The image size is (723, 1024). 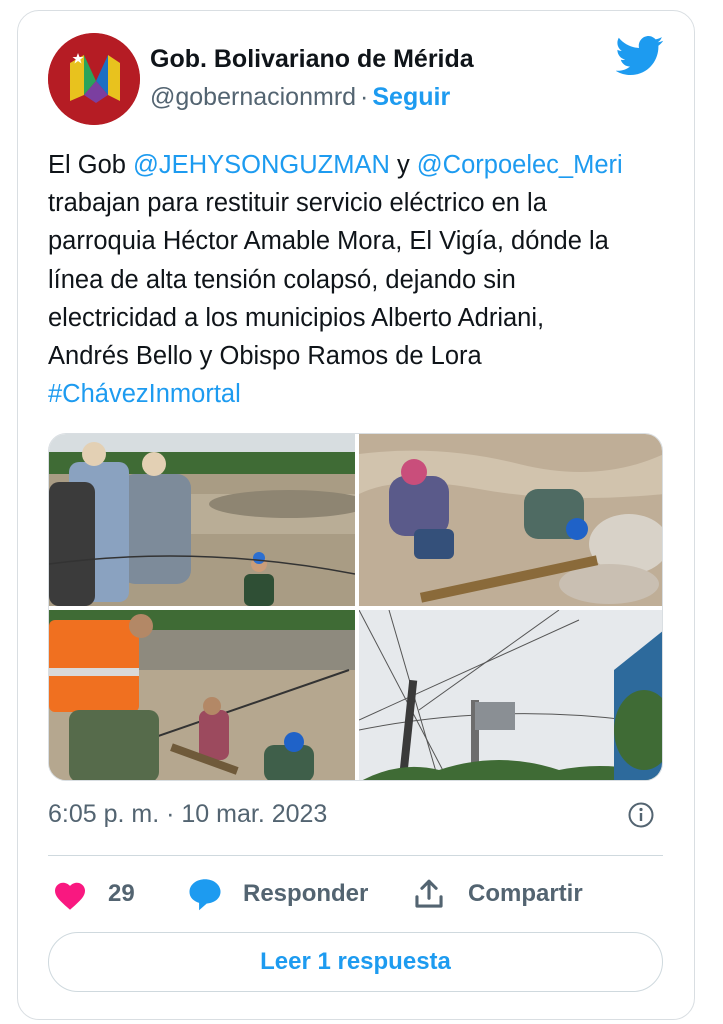 I want to click on tweet-timestamp: 6:05 p. m. · 10 mar. 2023, so click(x=187, y=814).